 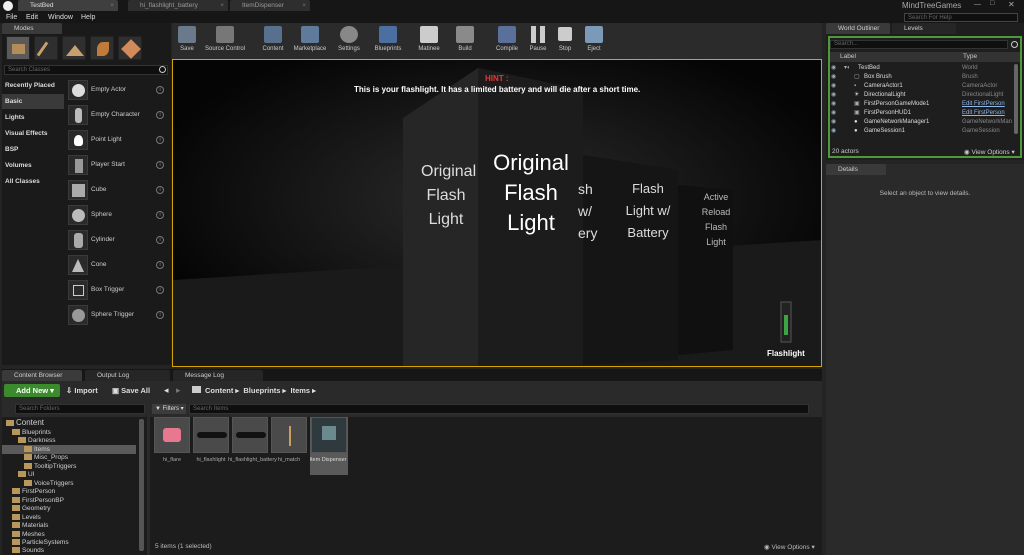 I want to click on stop-button: Stop, so click(x=565, y=41).